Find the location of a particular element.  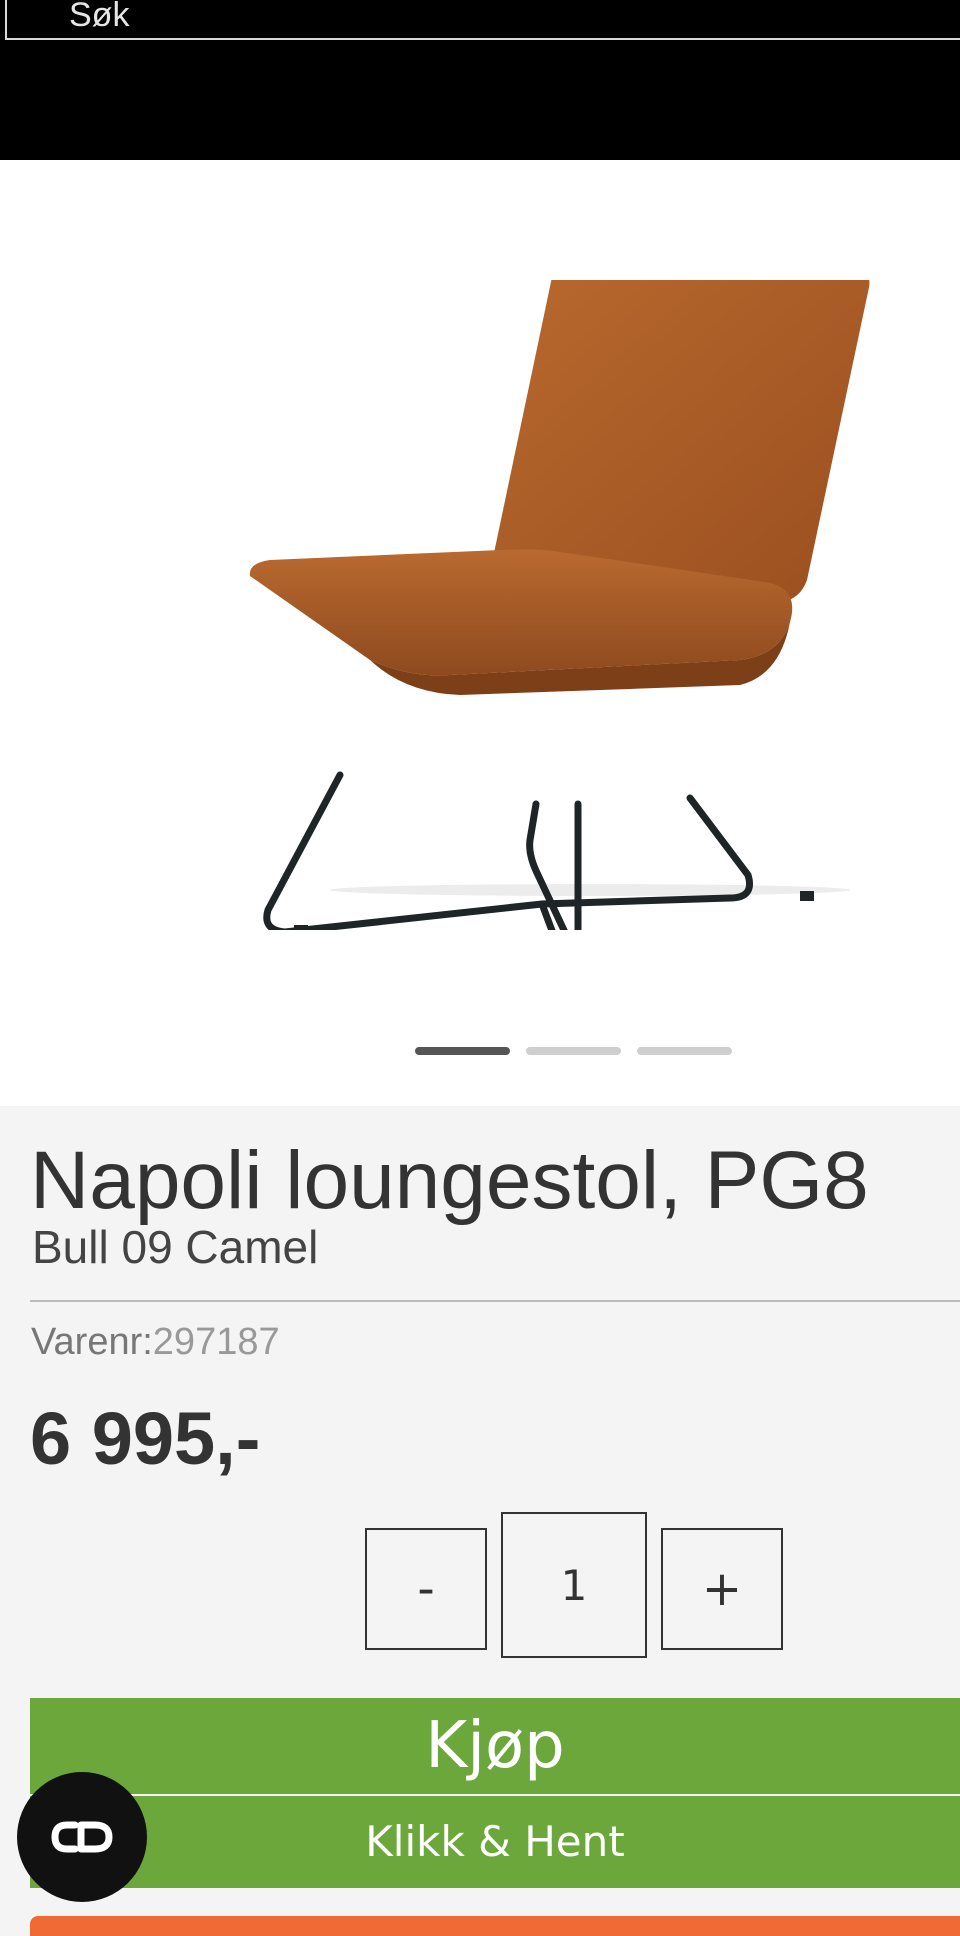

accessibility-icon is located at coordinates (82, 1837).